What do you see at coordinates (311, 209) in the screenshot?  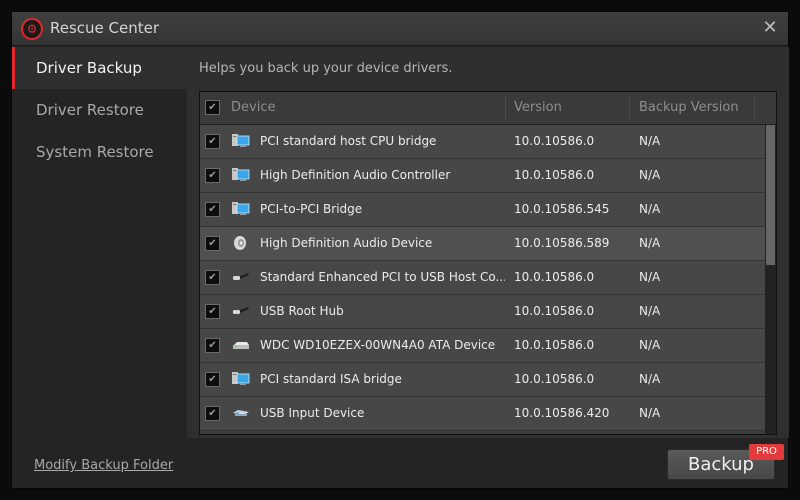 I see `device-name: PCI-to-PCI Bridge` at bounding box center [311, 209].